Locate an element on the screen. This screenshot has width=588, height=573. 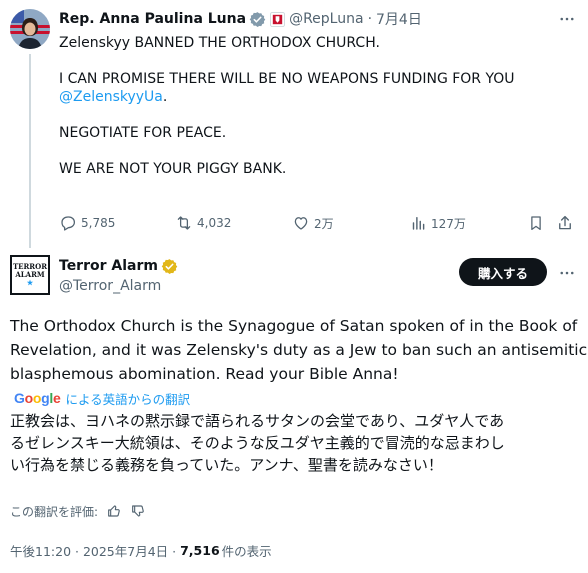
views-label: 件の表示 is located at coordinates (246, 551).